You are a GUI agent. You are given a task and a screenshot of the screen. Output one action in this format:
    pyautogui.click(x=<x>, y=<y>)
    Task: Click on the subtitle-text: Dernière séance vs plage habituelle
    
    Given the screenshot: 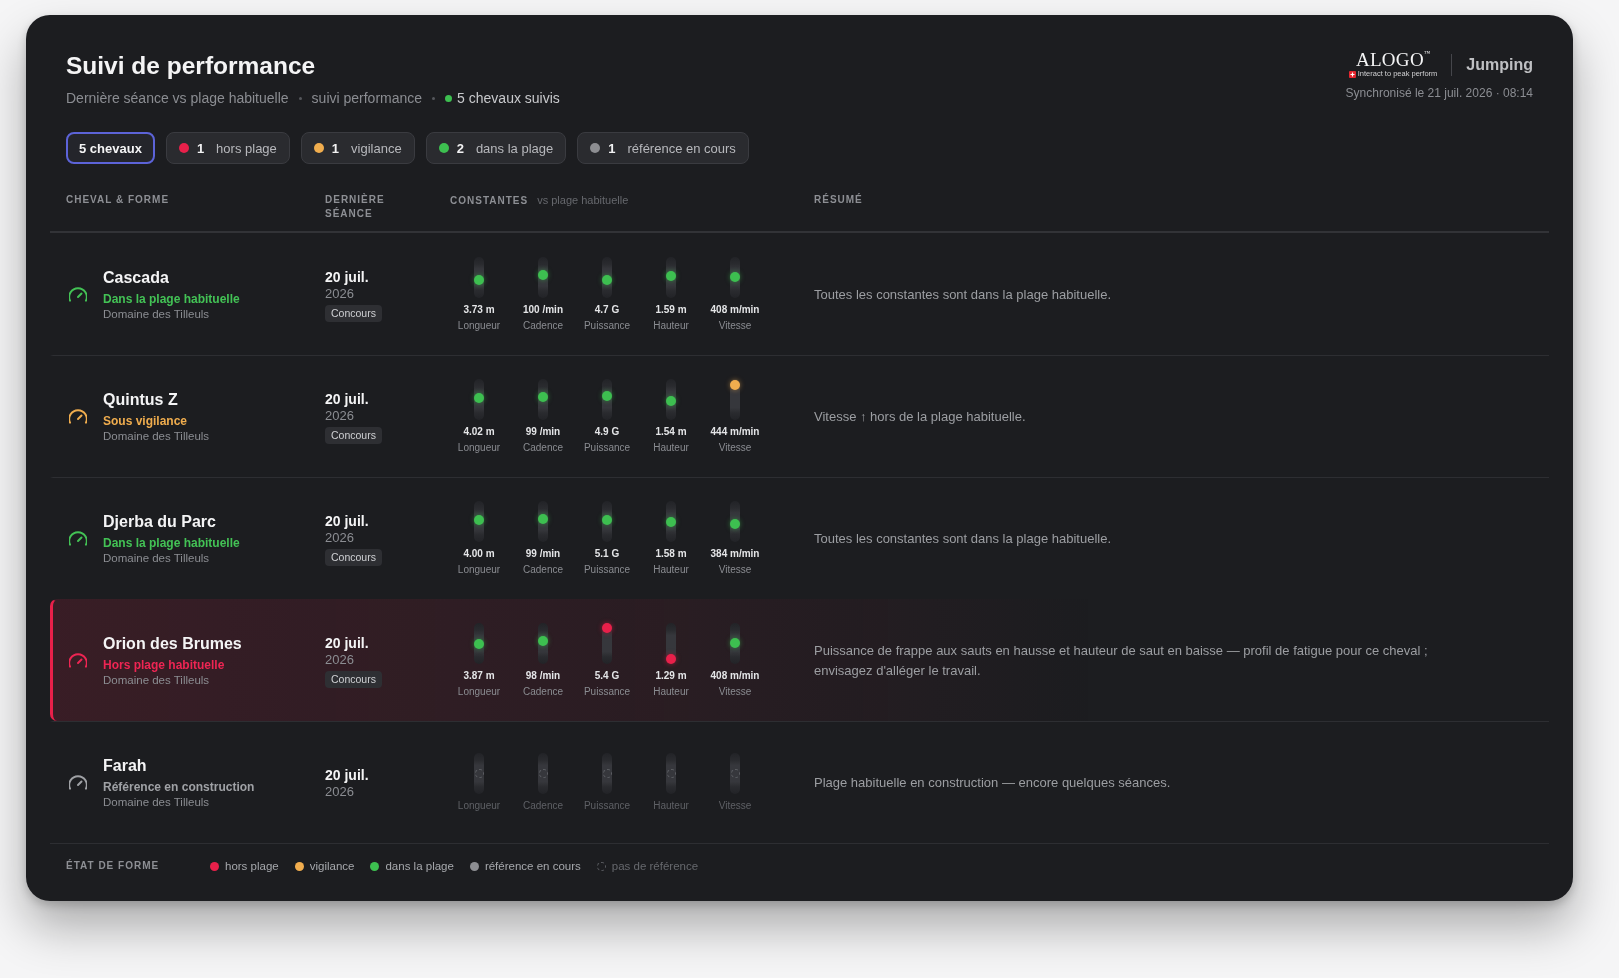 What is the action you would take?
    pyautogui.click(x=177, y=98)
    